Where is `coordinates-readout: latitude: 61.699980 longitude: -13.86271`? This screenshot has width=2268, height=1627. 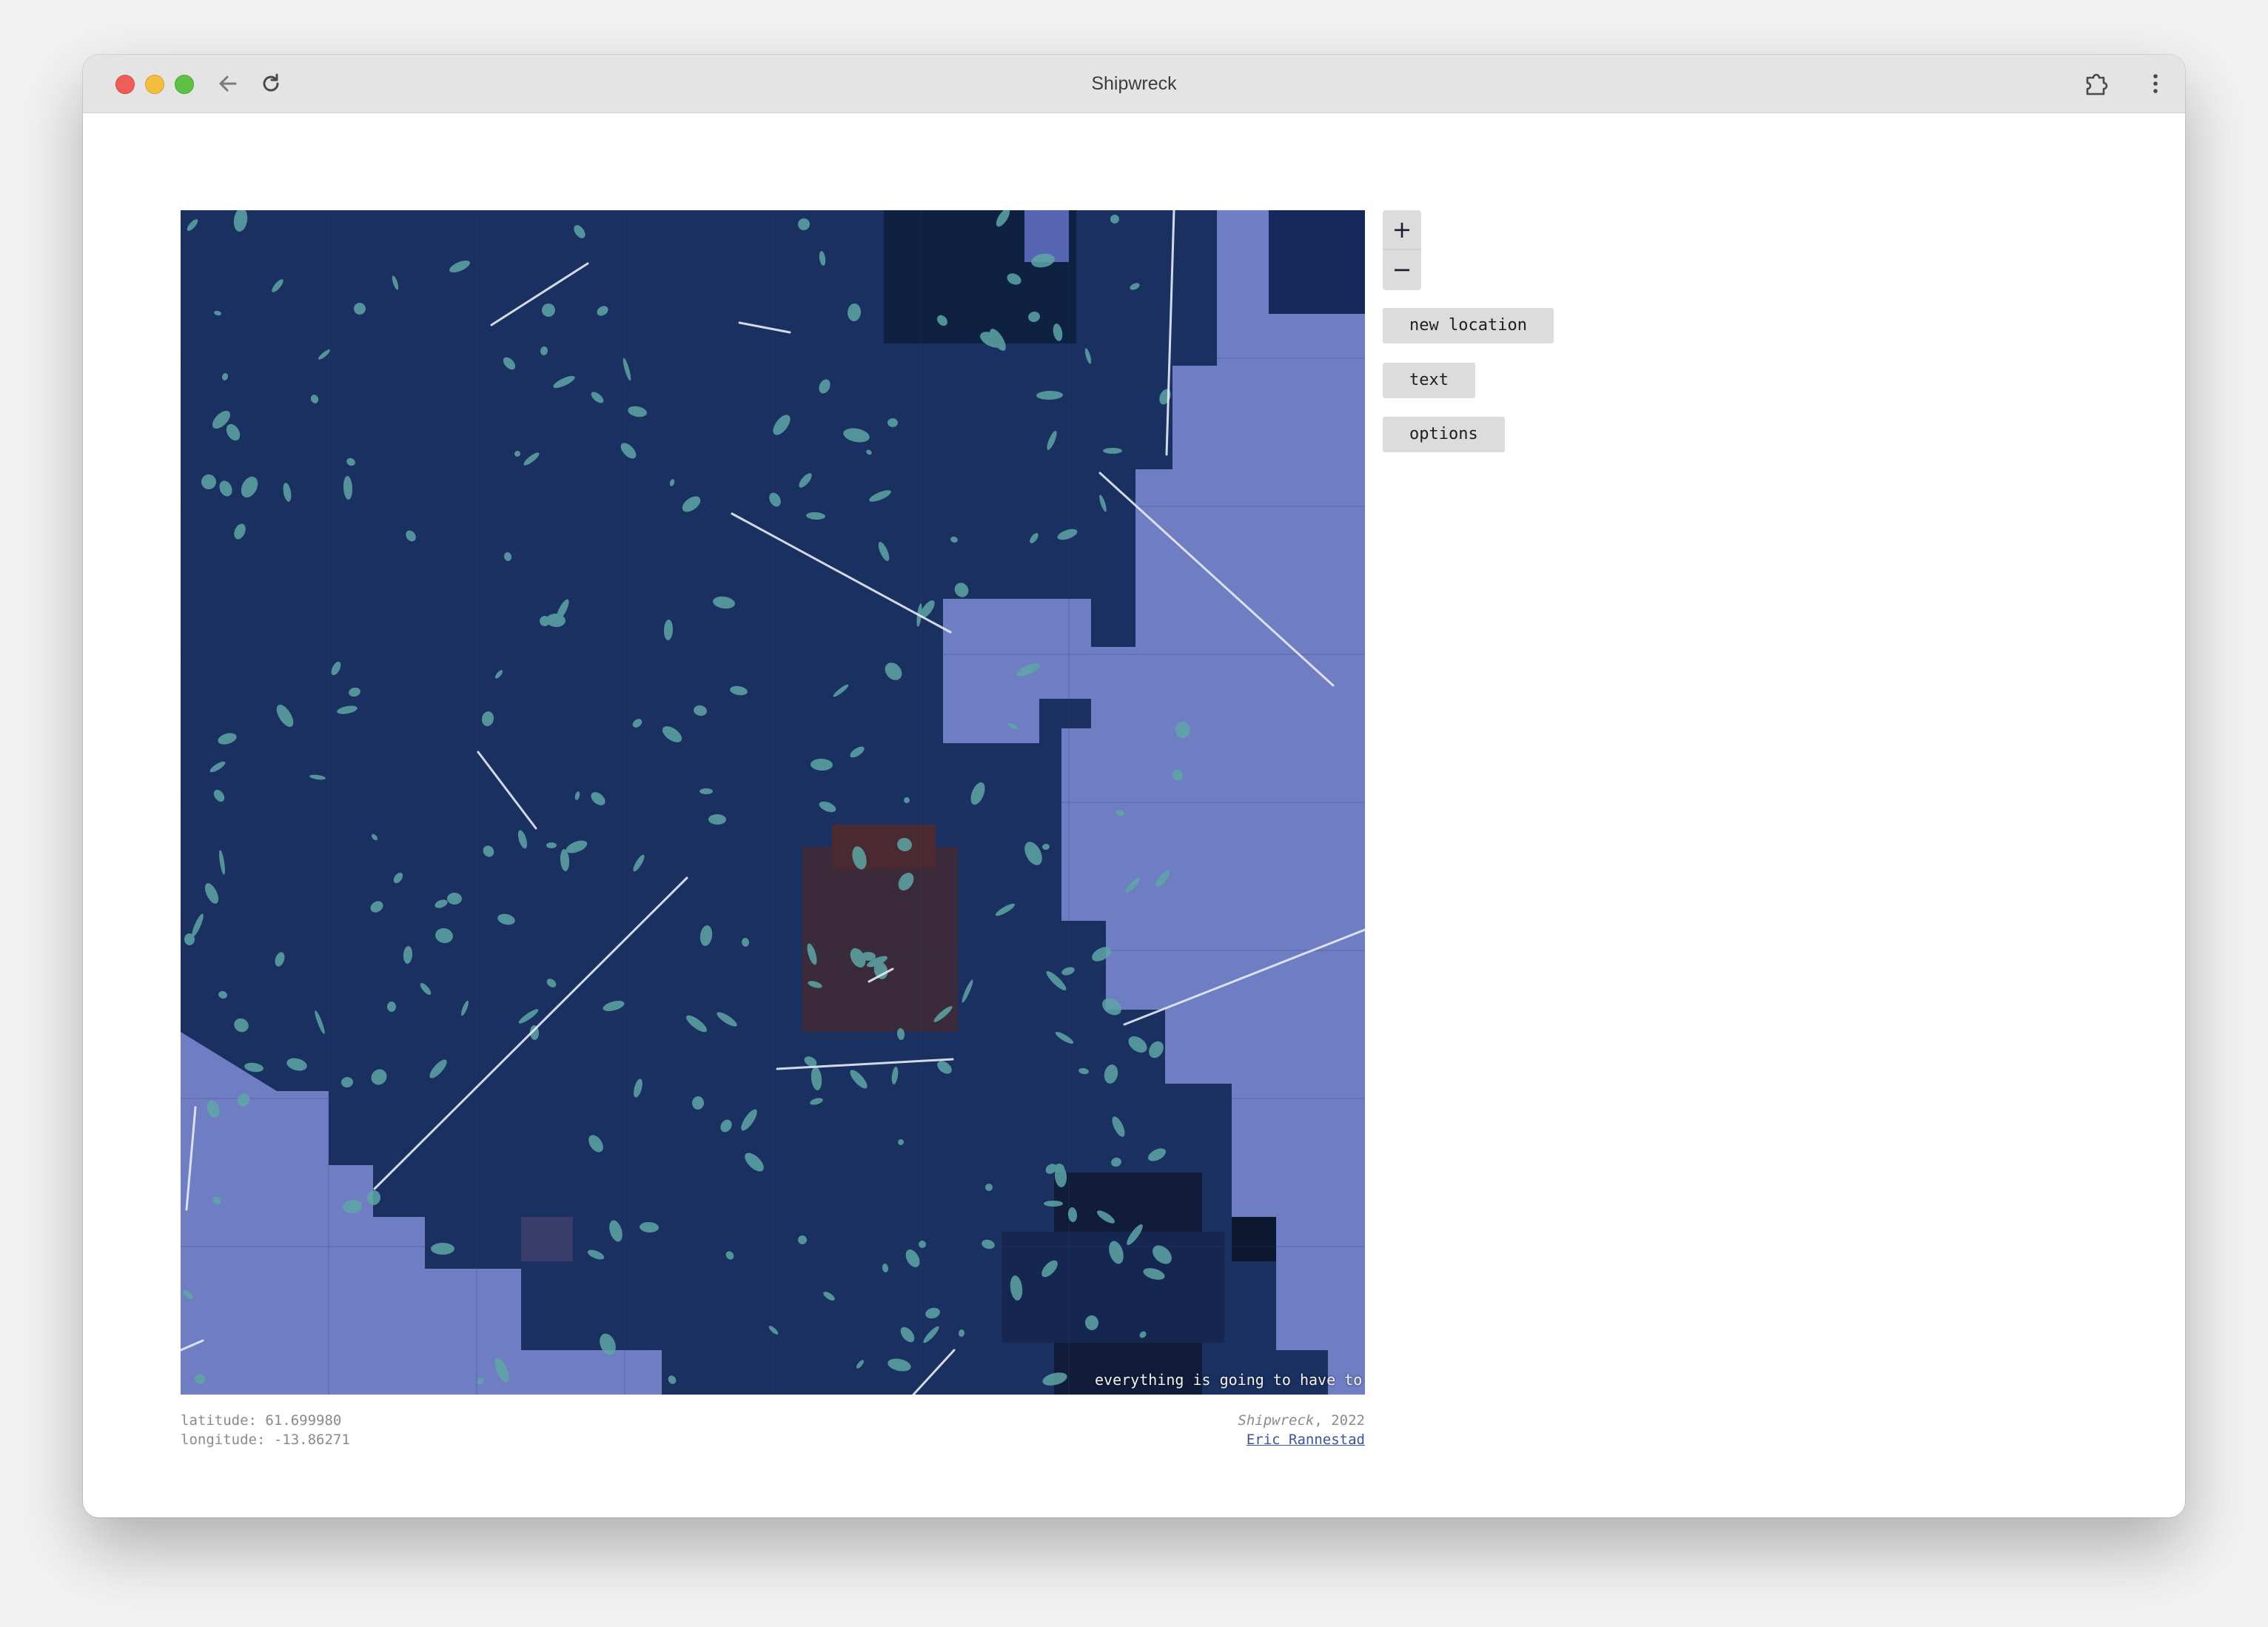 coordinates-readout: latitude: 61.699980 longitude: -13.86271 is located at coordinates (265, 1430).